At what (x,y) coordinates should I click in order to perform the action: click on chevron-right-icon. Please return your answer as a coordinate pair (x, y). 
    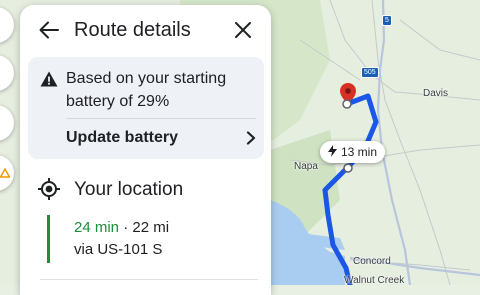
    Looking at the image, I should click on (251, 138).